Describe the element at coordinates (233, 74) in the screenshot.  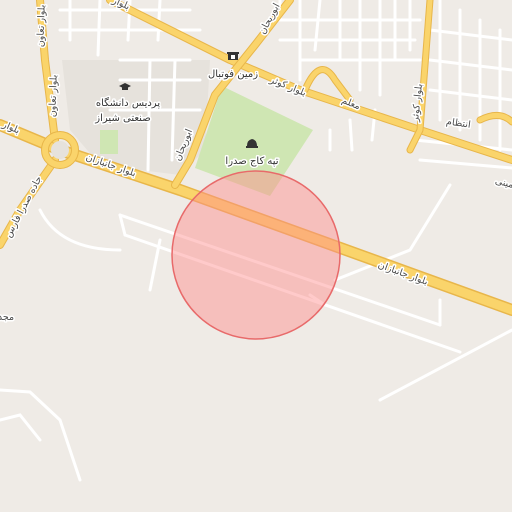
I see `label-football-field: زمین فوتبال` at that location.